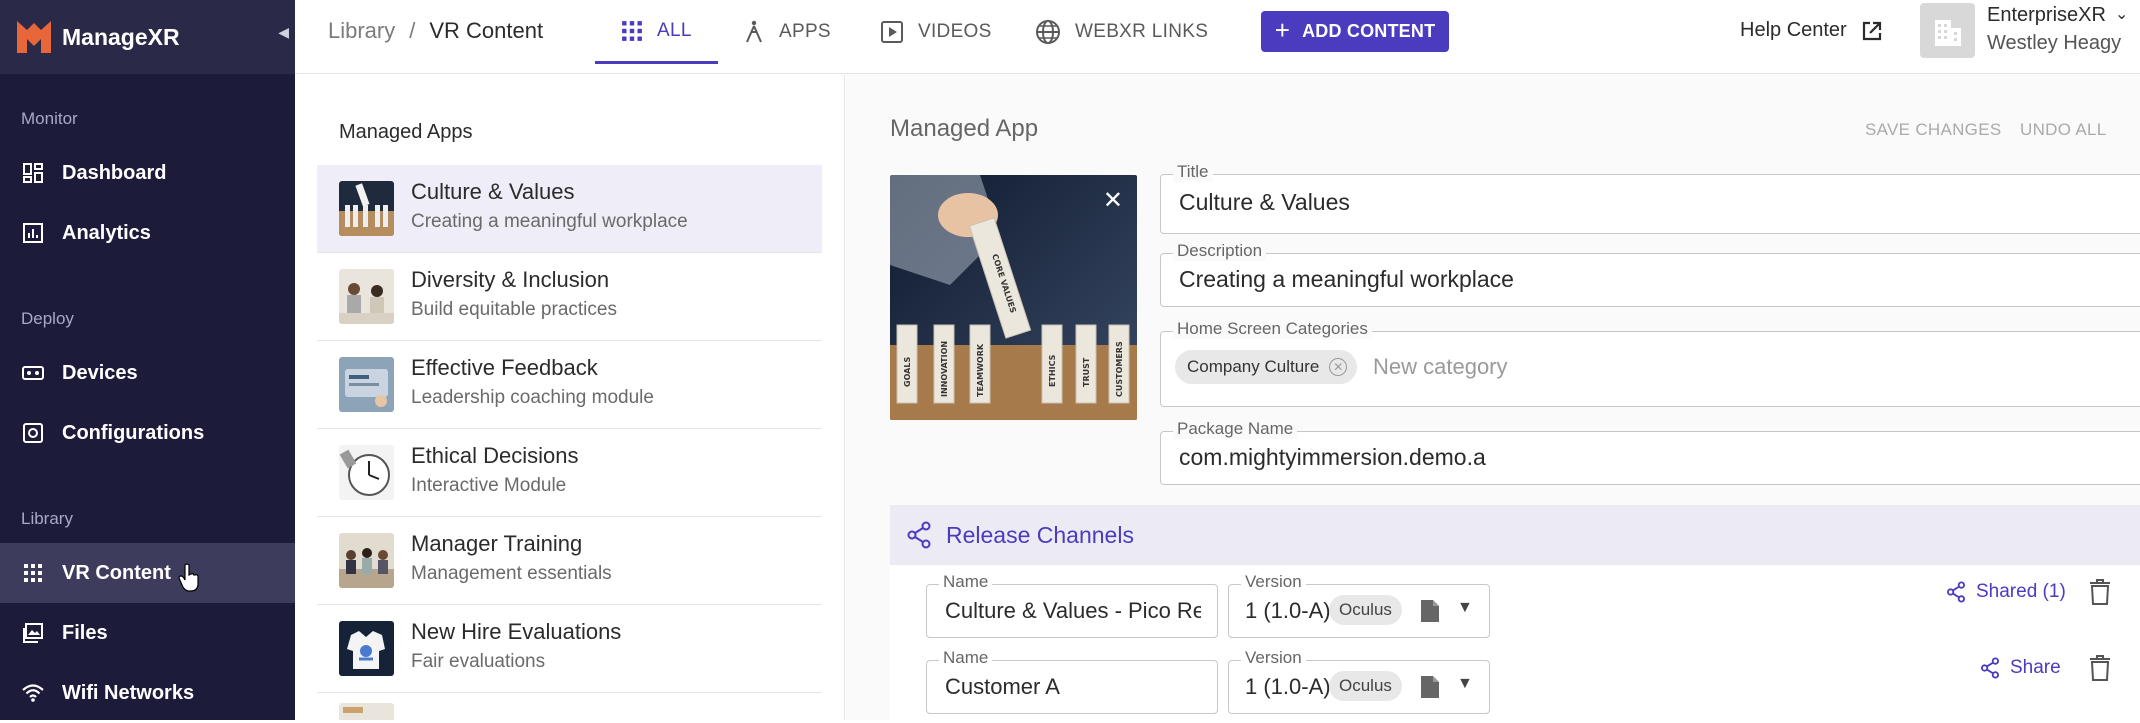 Image resolution: width=2140 pixels, height=723 pixels. I want to click on description-input: Creating a meaningful workplace, so click(1346, 279).